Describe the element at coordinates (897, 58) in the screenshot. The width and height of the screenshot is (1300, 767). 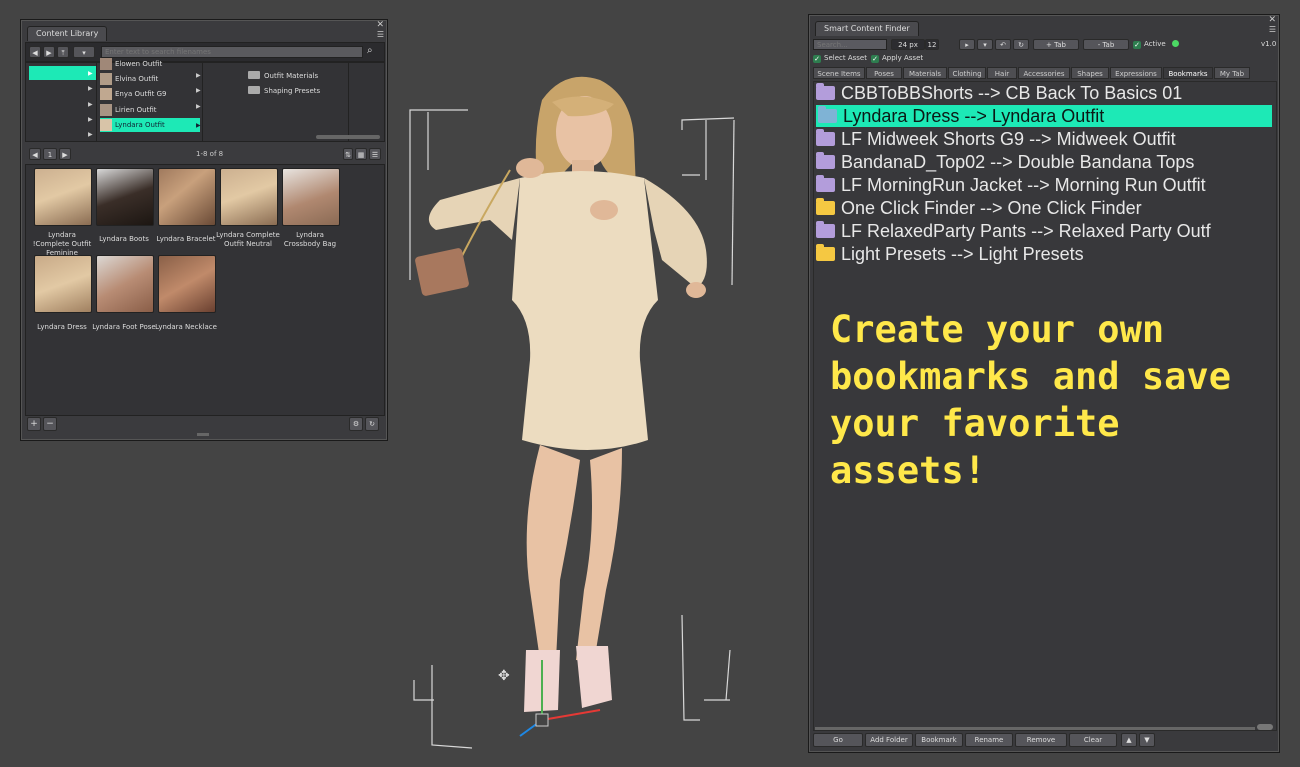
I see `apply-asset-checkbox: ✓ Apply Asset` at that location.